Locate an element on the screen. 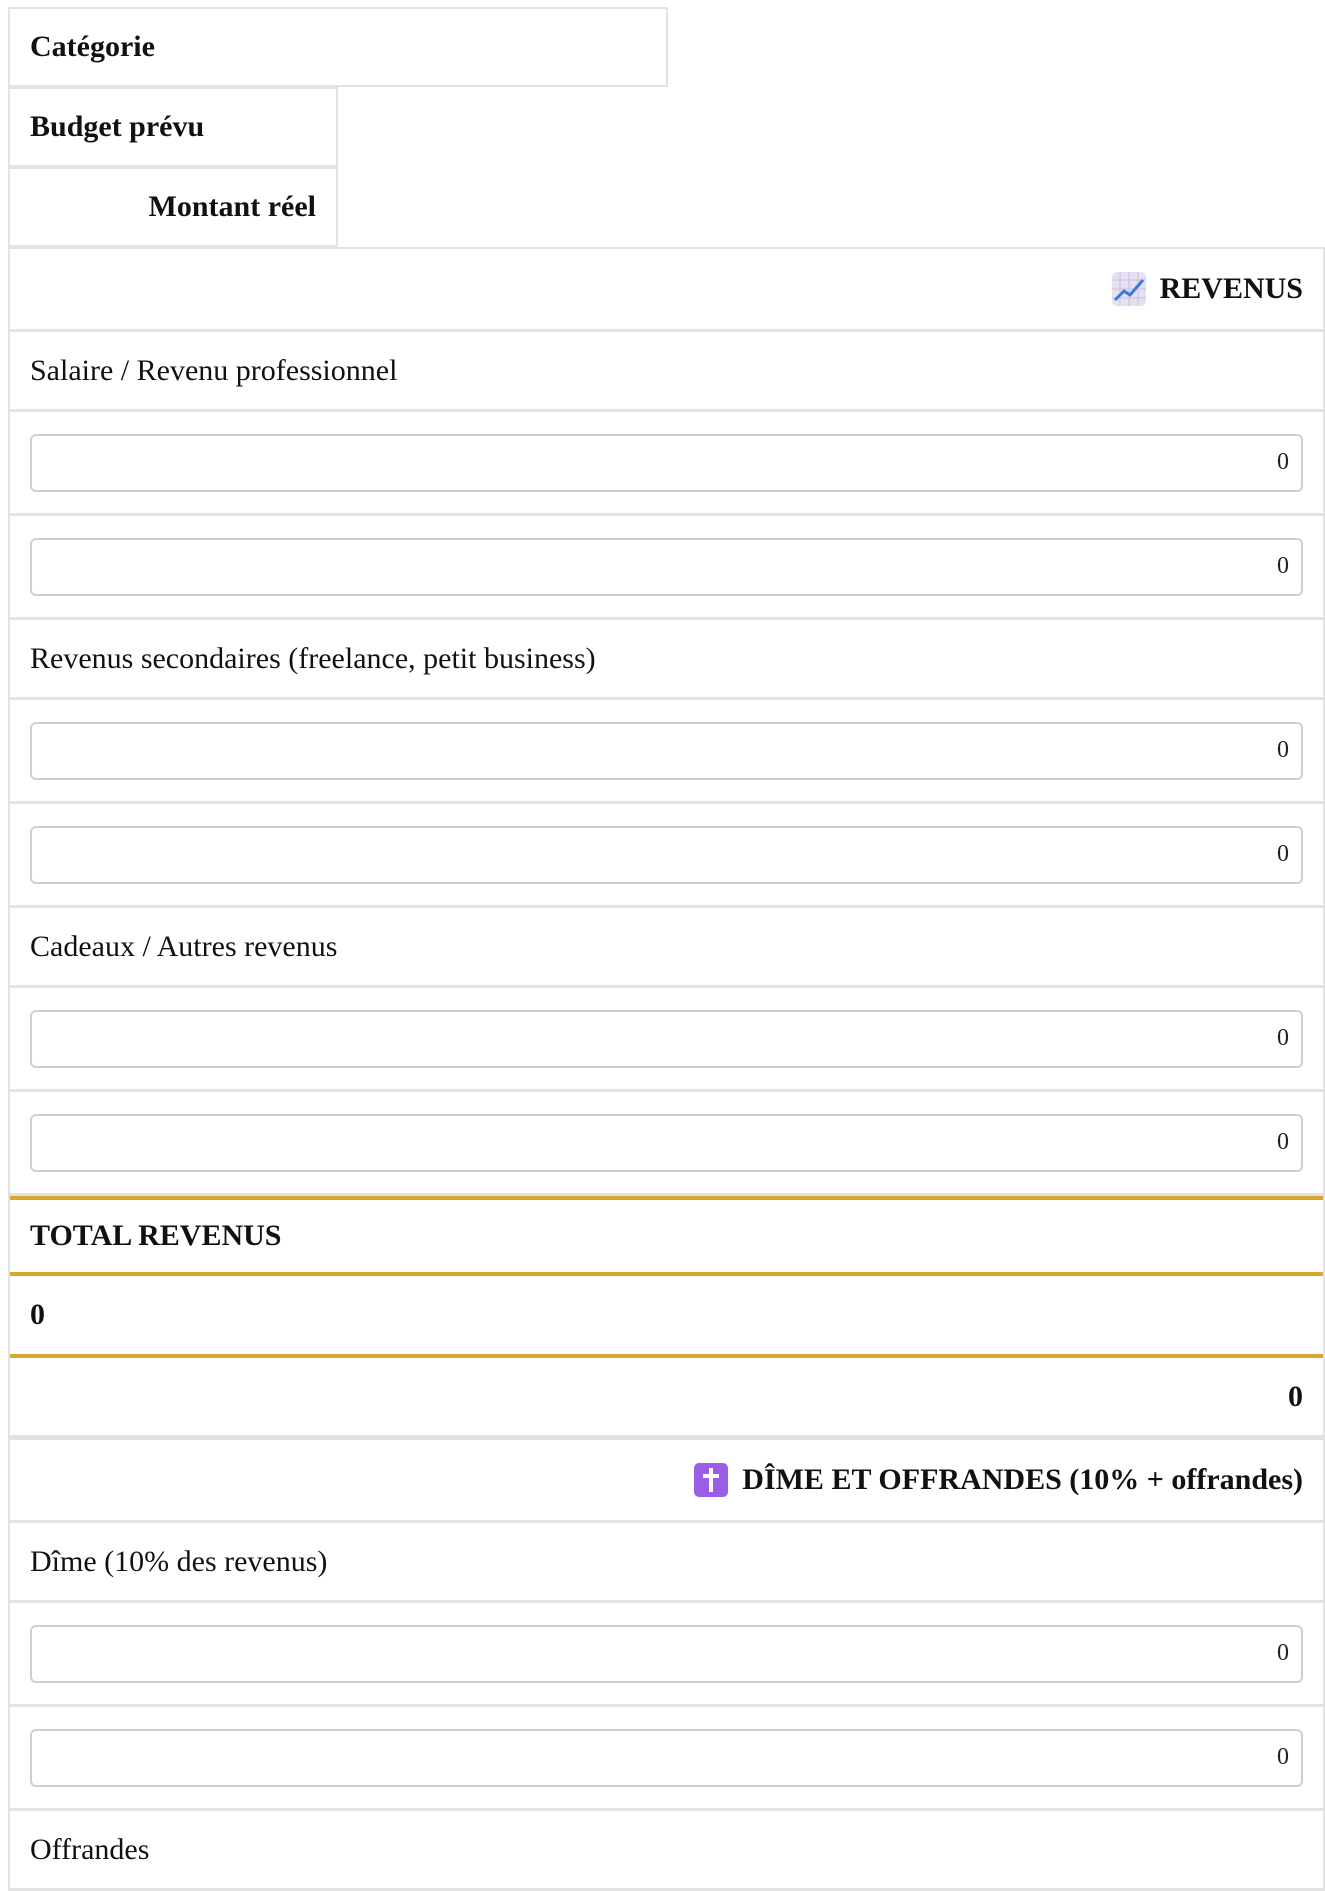 The height and width of the screenshot is (1891, 1325). header-budget-label: Budget prévu is located at coordinates (117, 126).